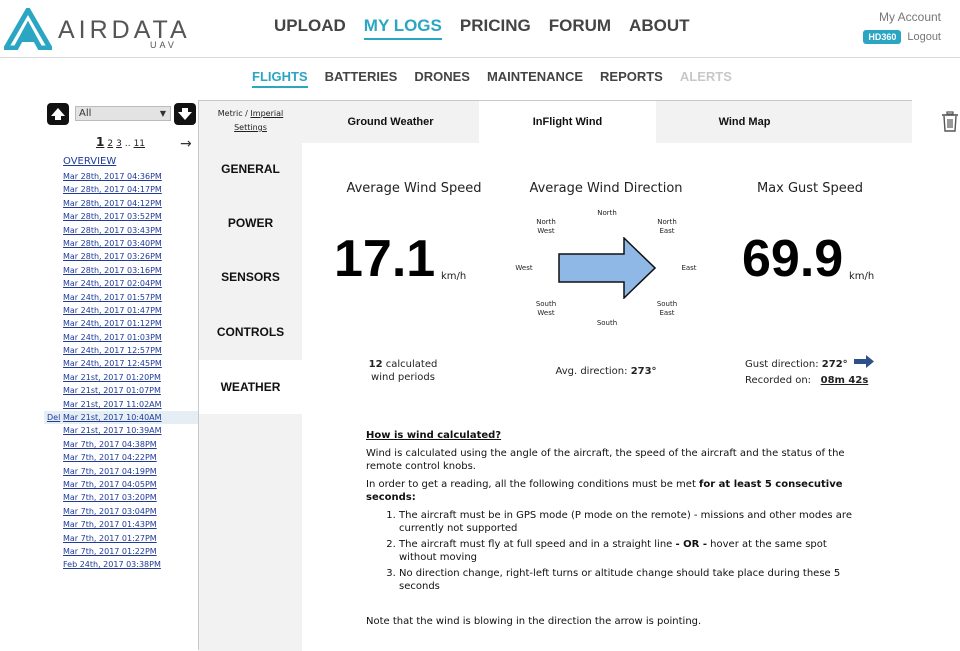  I want to click on flight-list-item: Mar 21st, 2017 10:39AM, so click(121, 430).